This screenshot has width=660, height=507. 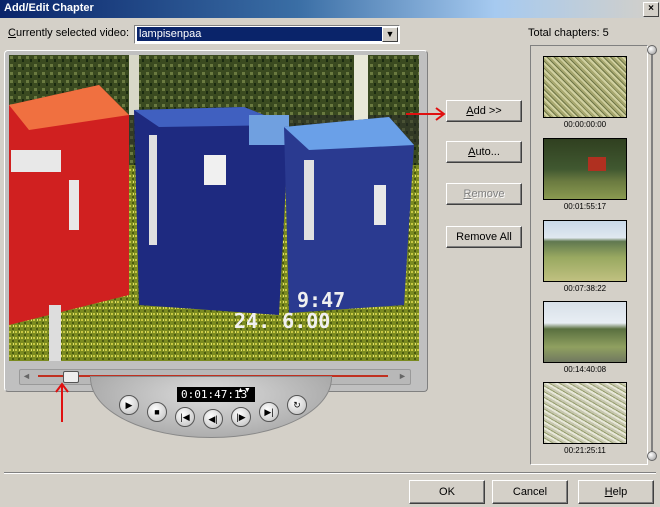 What do you see at coordinates (585, 288) in the screenshot?
I see `chapter-time: 00:07:38:22` at bounding box center [585, 288].